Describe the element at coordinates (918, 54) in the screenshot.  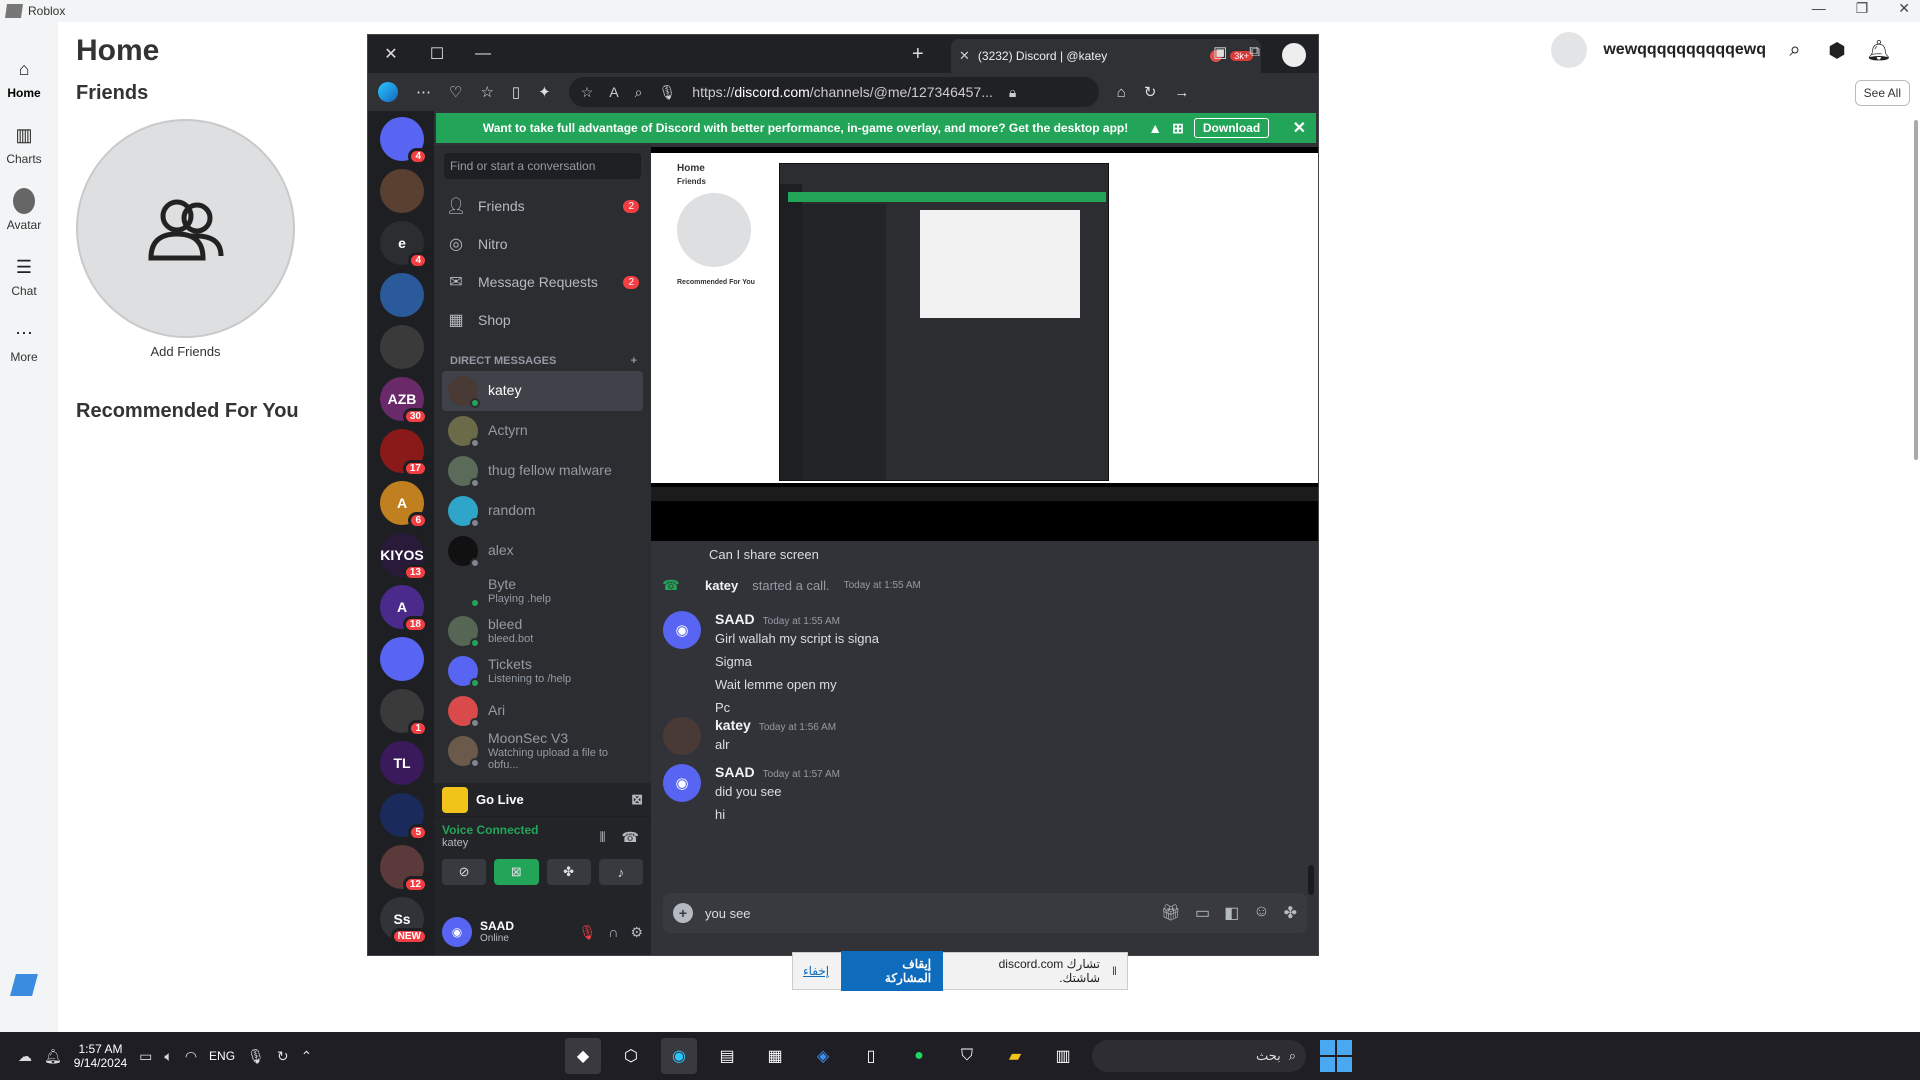
I see `new-tab-icon: +` at that location.